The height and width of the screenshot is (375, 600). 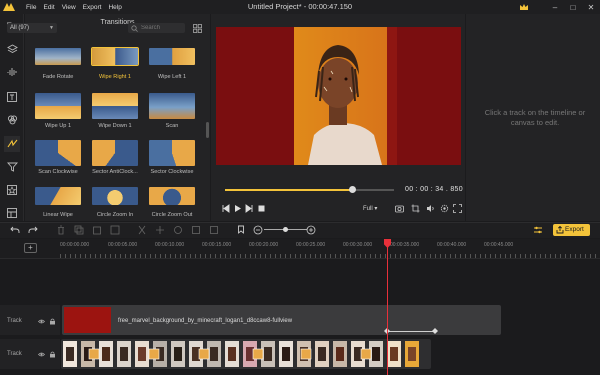 I want to click on settings-icon, so click(x=444, y=208).